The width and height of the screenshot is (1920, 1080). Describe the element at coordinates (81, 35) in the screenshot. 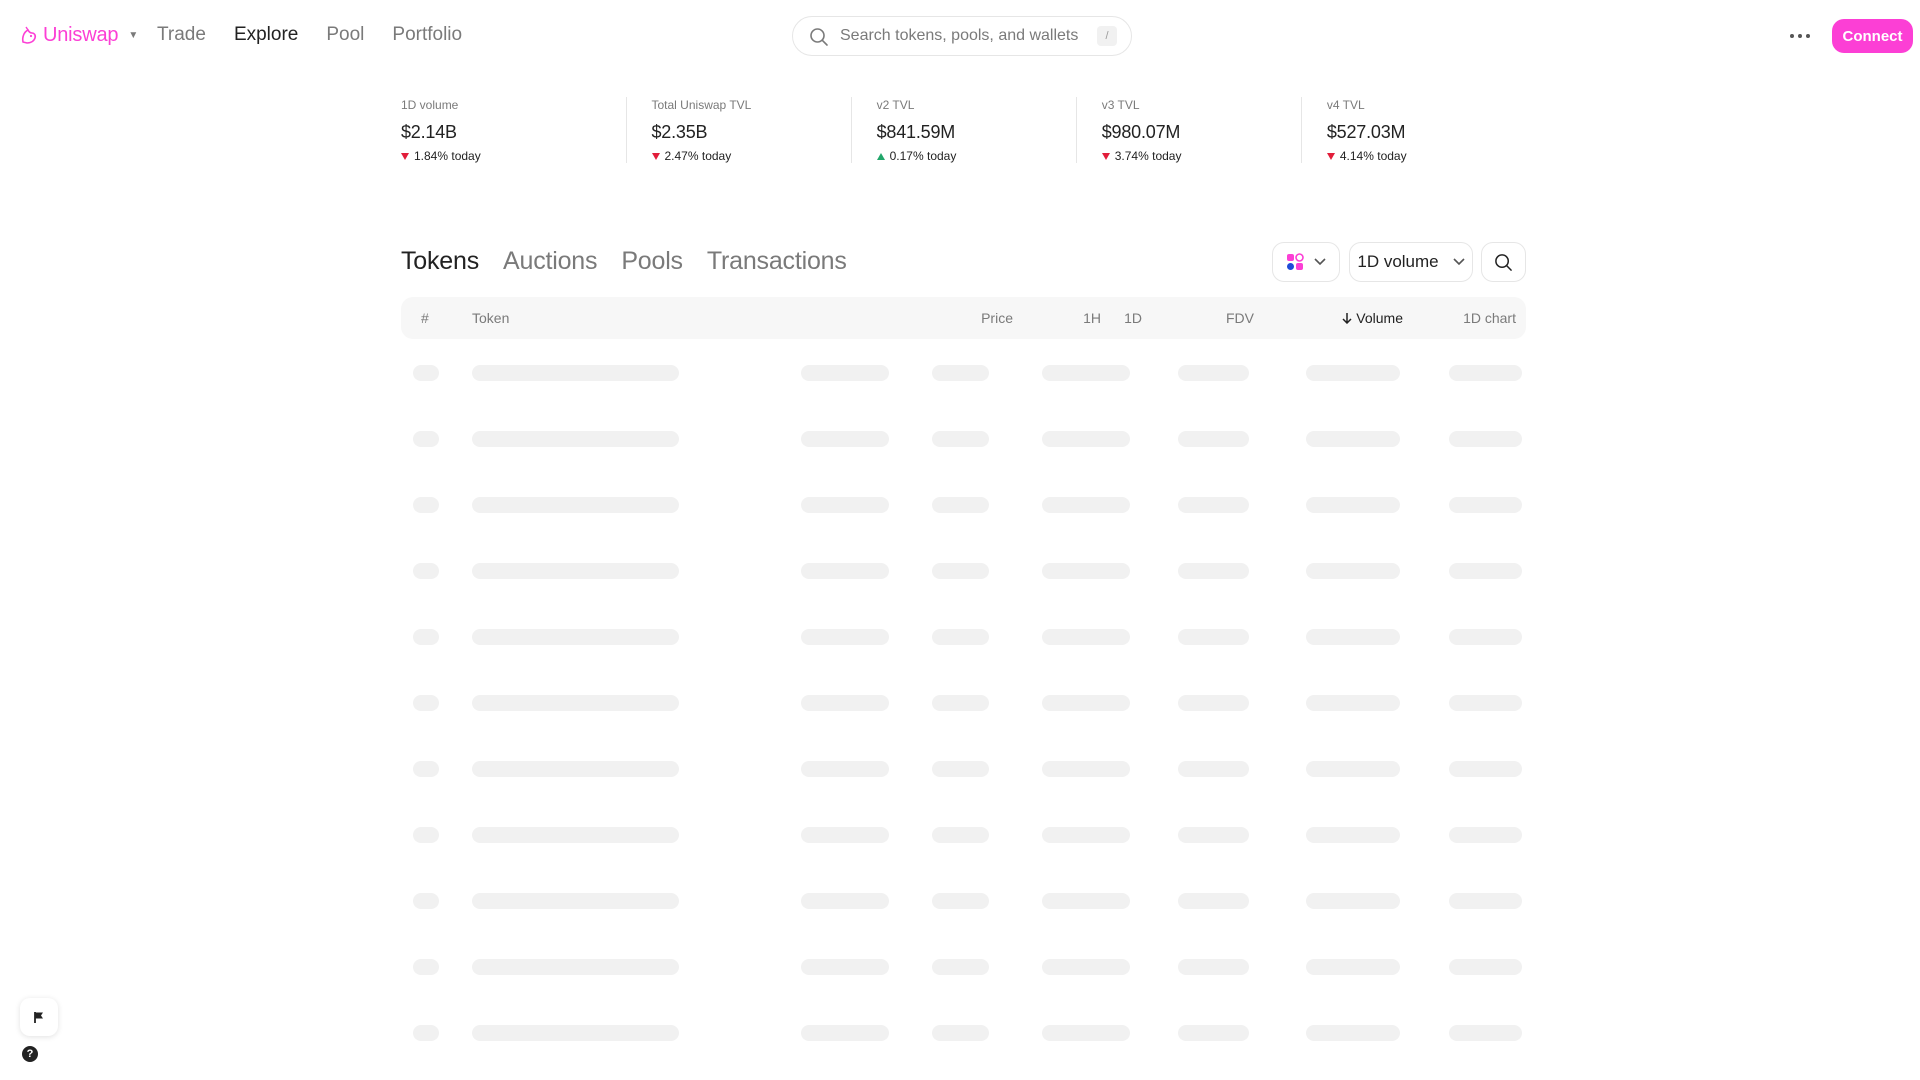

I see `app-name: Uniswap` at that location.